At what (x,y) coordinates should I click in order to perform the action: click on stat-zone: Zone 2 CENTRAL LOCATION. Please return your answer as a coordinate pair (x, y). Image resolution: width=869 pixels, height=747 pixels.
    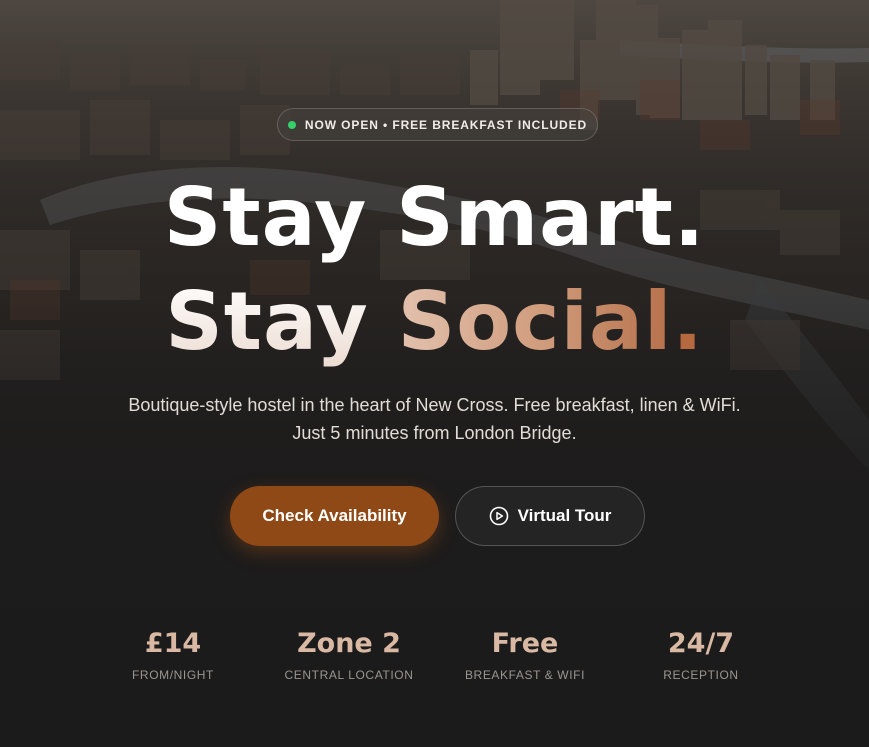
    Looking at the image, I should click on (349, 654).